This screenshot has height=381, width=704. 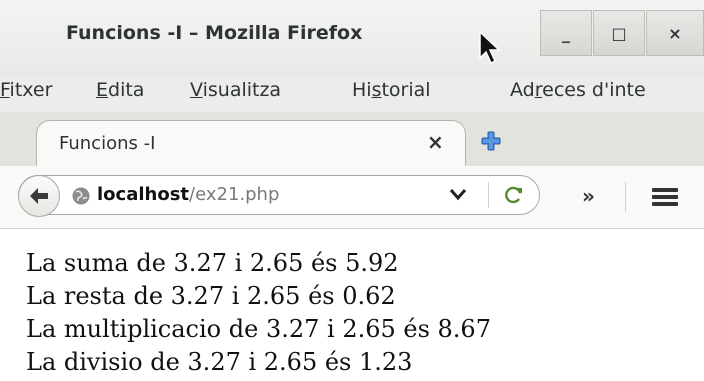 What do you see at coordinates (211, 296) in the screenshot?
I see `result-line-resta: La resta de 3.27 i 2.65 és 0.62` at bounding box center [211, 296].